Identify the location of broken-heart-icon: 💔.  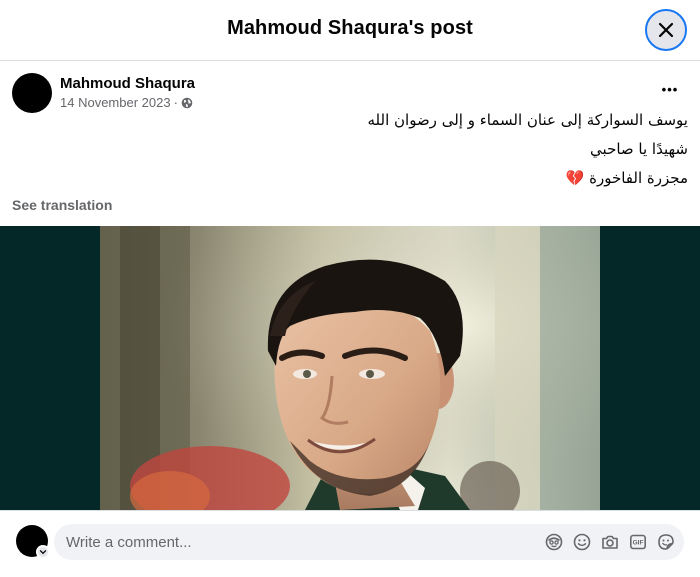
(575, 178).